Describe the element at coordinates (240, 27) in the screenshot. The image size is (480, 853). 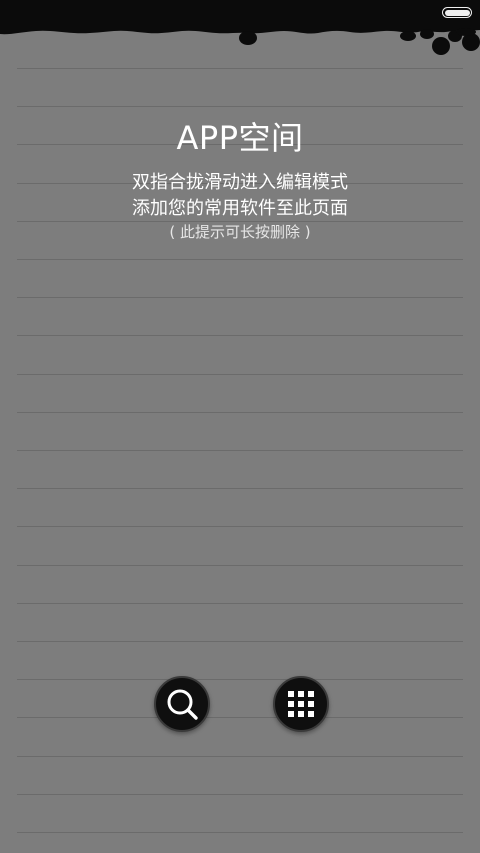
I see `ink-drip-decoration` at that location.